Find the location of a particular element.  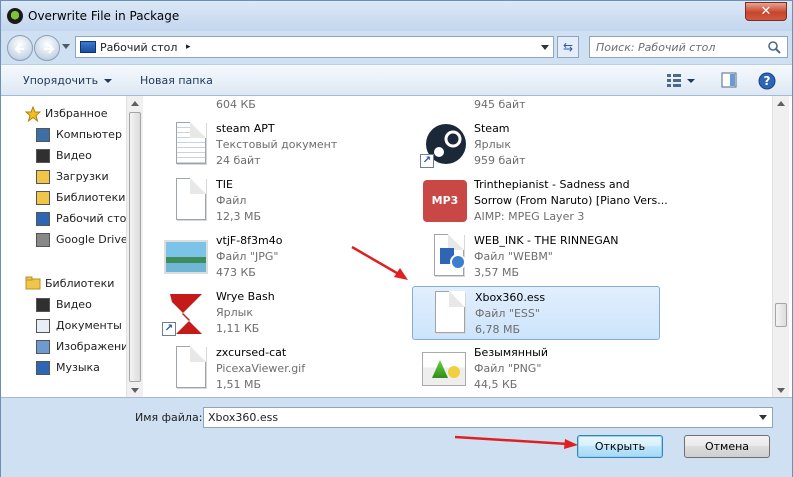

refresh-button: ⇆ is located at coordinates (568, 47).